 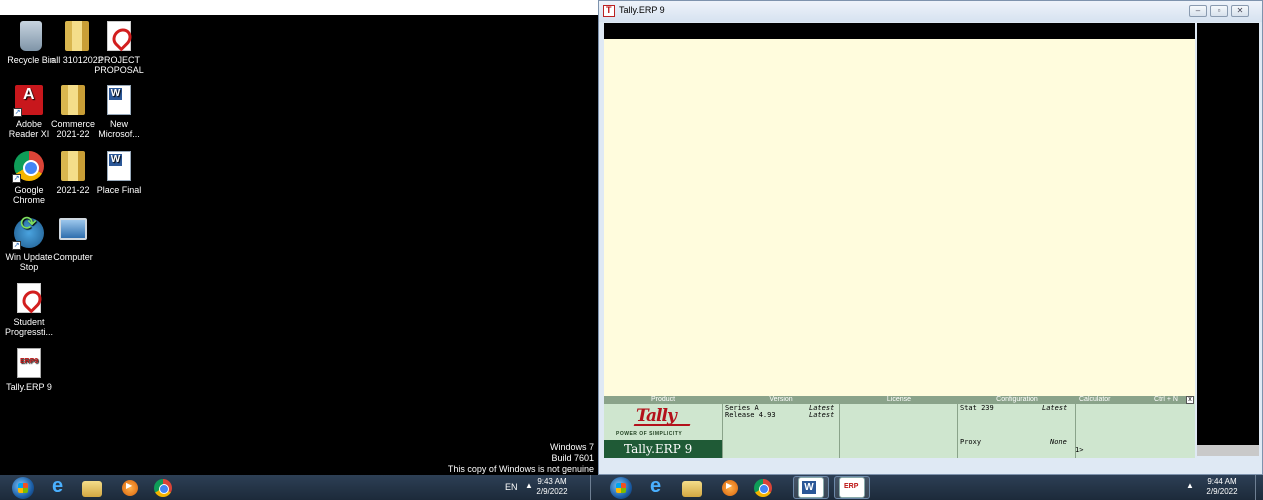 What do you see at coordinates (1079, 450) in the screenshot?
I see `calculator-prompt: 1>` at bounding box center [1079, 450].